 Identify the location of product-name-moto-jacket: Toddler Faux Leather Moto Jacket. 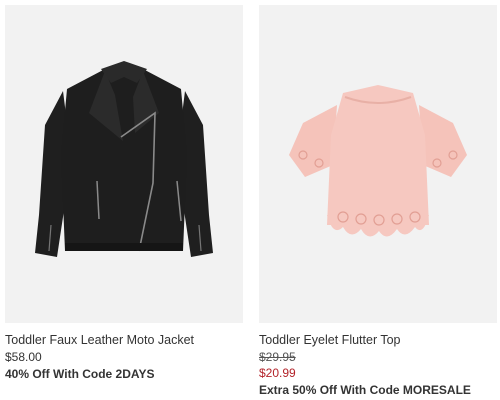
(124, 340).